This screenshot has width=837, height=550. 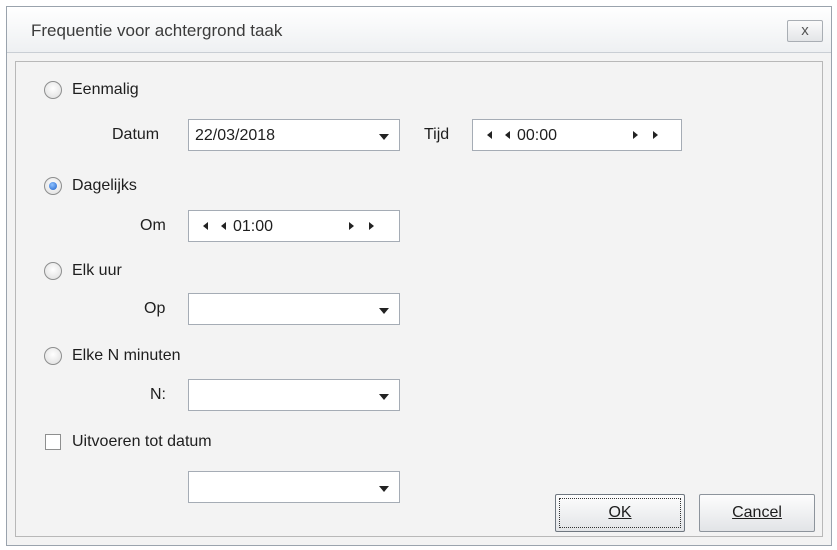 I want to click on at-label: Om, so click(x=153, y=225).